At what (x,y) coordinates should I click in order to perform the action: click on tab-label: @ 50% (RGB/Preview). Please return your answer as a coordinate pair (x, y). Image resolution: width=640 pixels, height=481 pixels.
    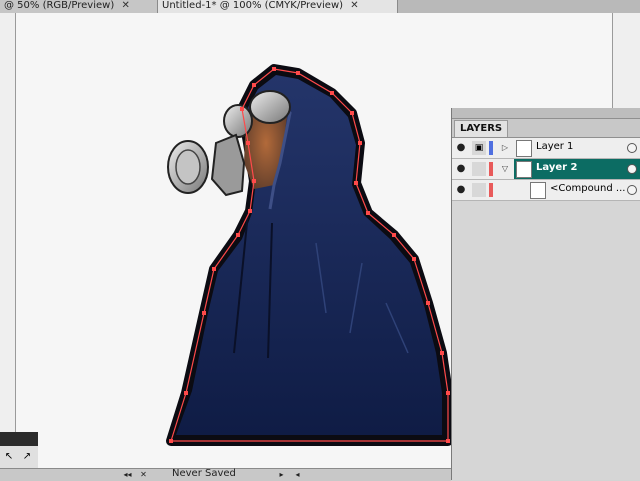
    Looking at the image, I should click on (59, 5).